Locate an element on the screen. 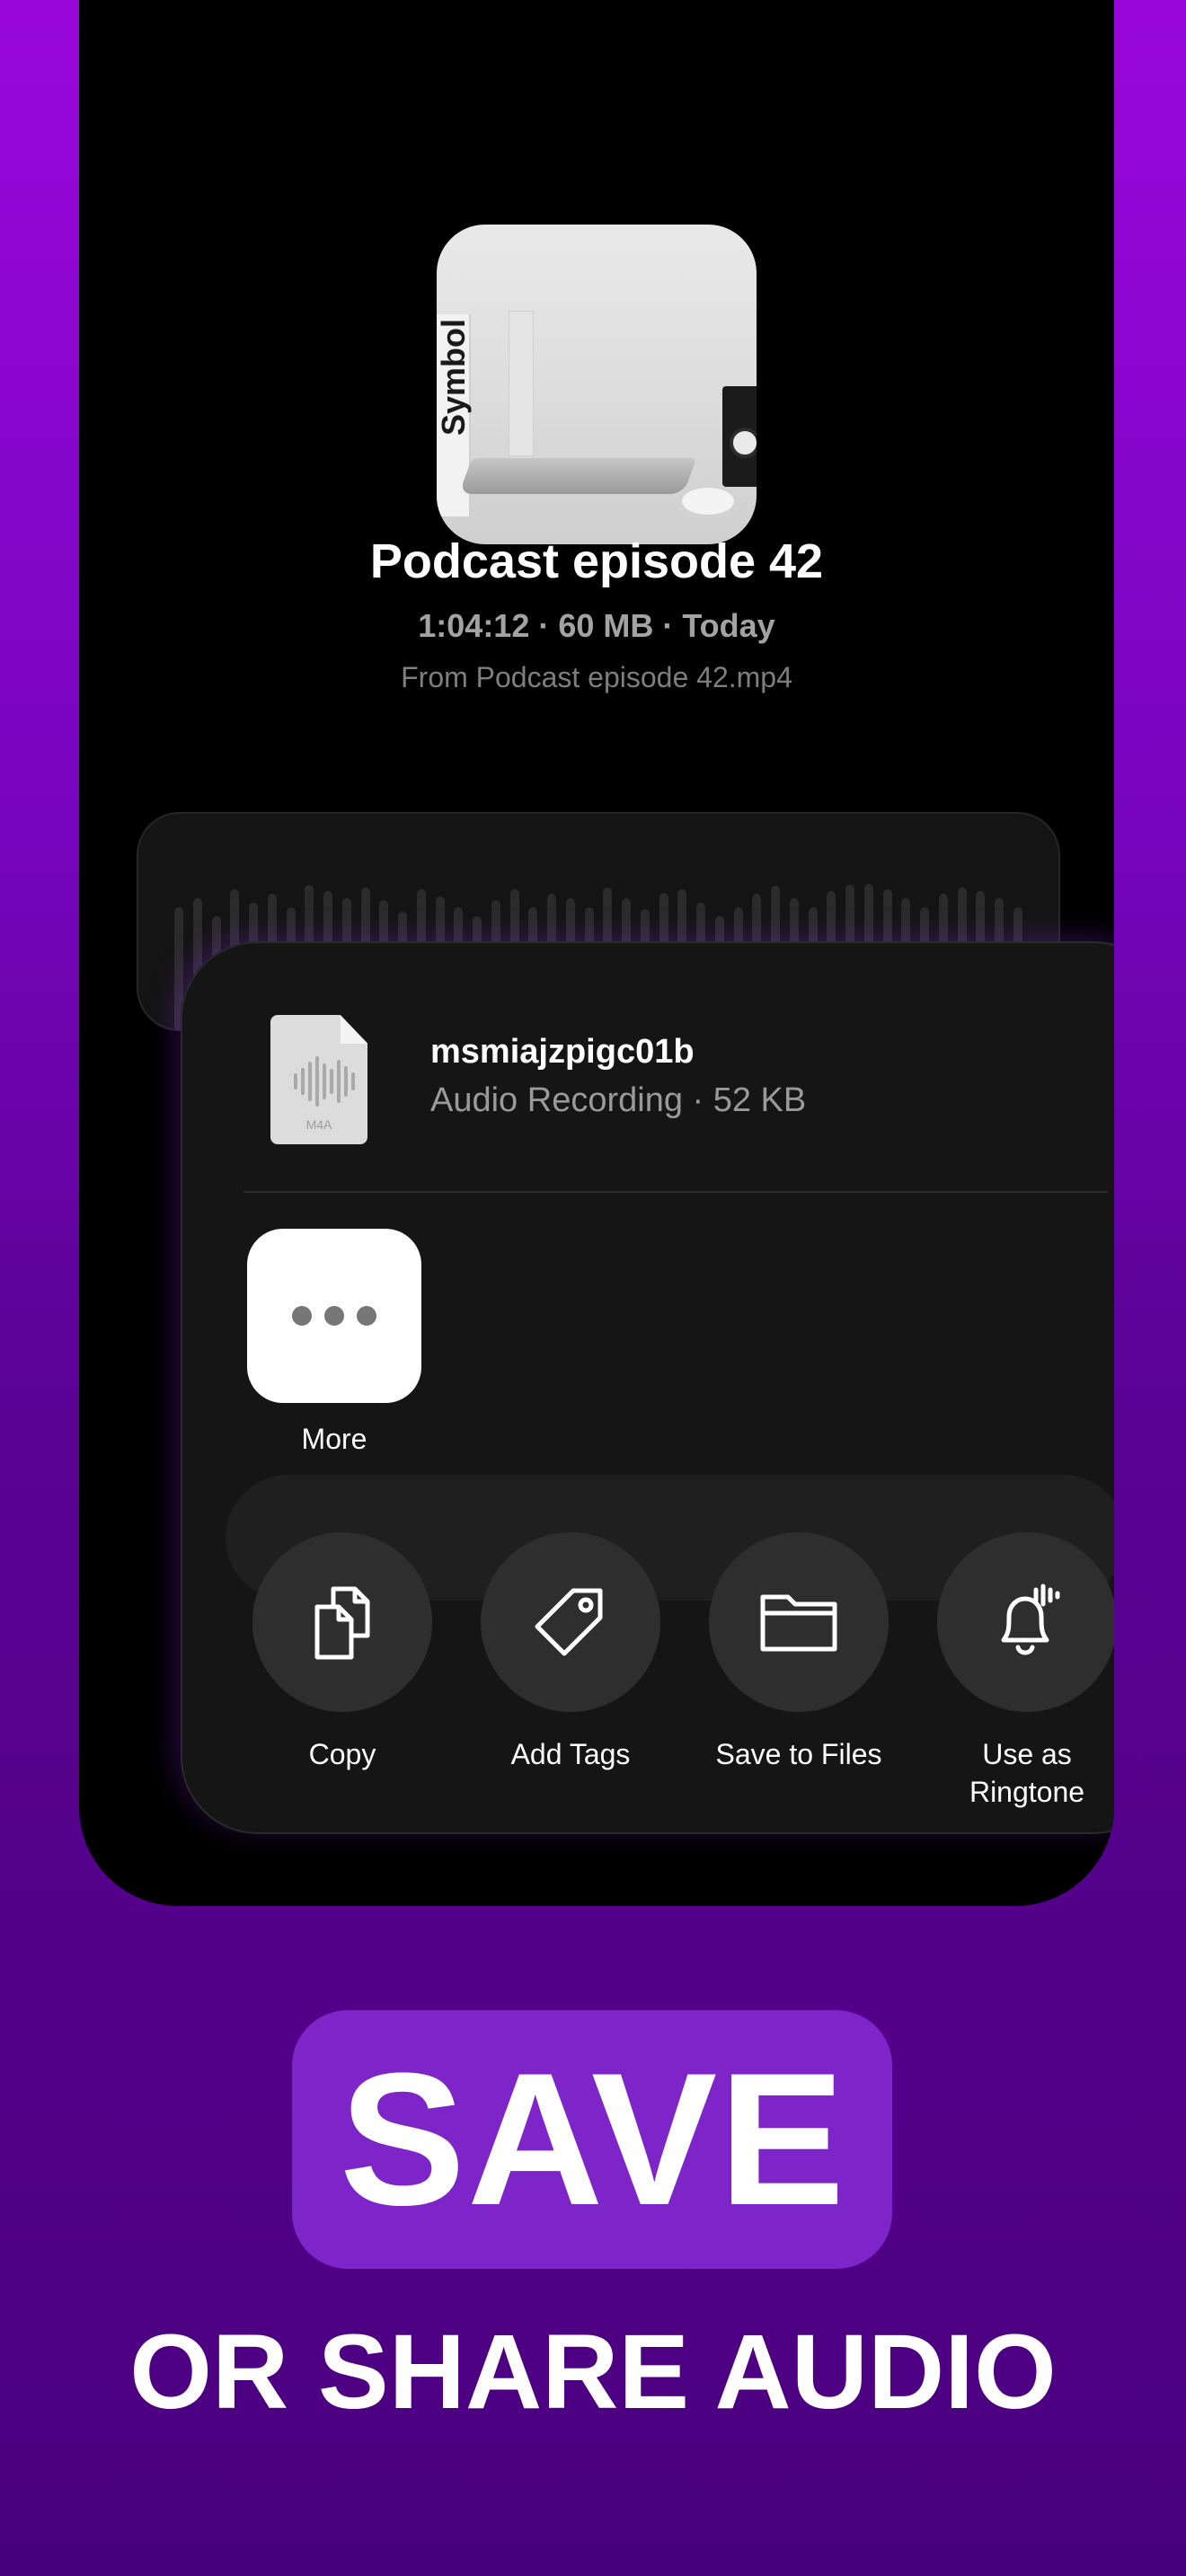 The height and width of the screenshot is (2576, 1186). folder-icon-circle is located at coordinates (799, 1622).